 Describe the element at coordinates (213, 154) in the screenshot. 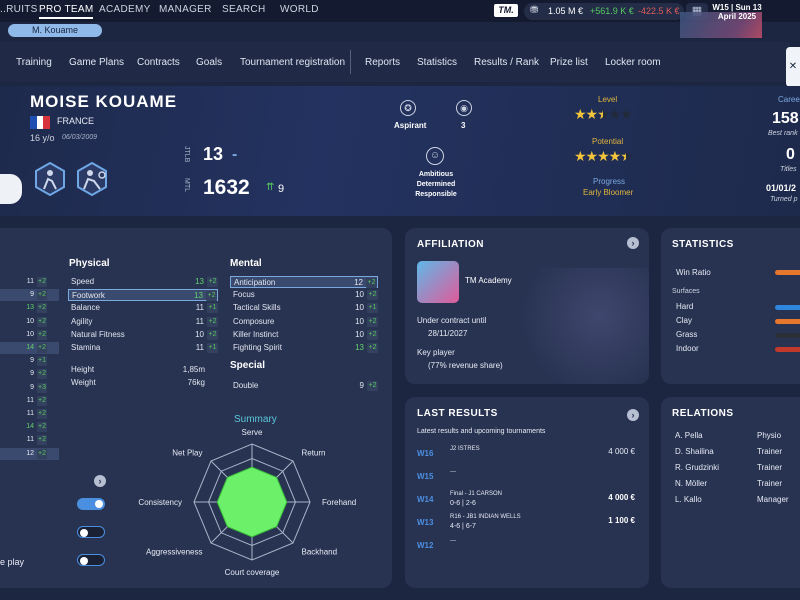

I see `jtlb-value: 13` at that location.